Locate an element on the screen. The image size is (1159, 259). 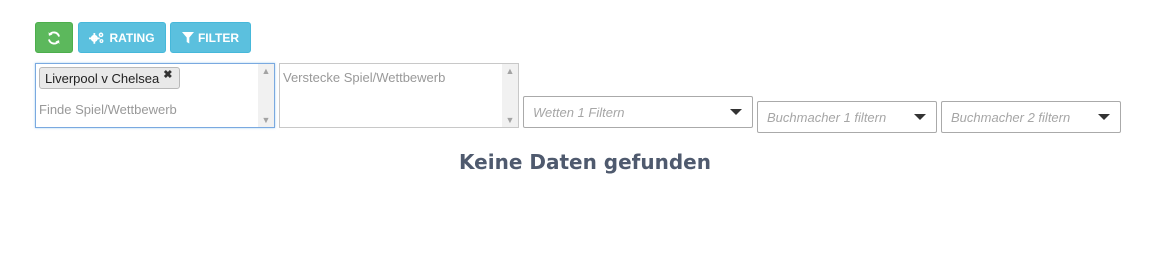
find-match-input: Finde Spiel/Wettbewerb is located at coordinates (108, 109).